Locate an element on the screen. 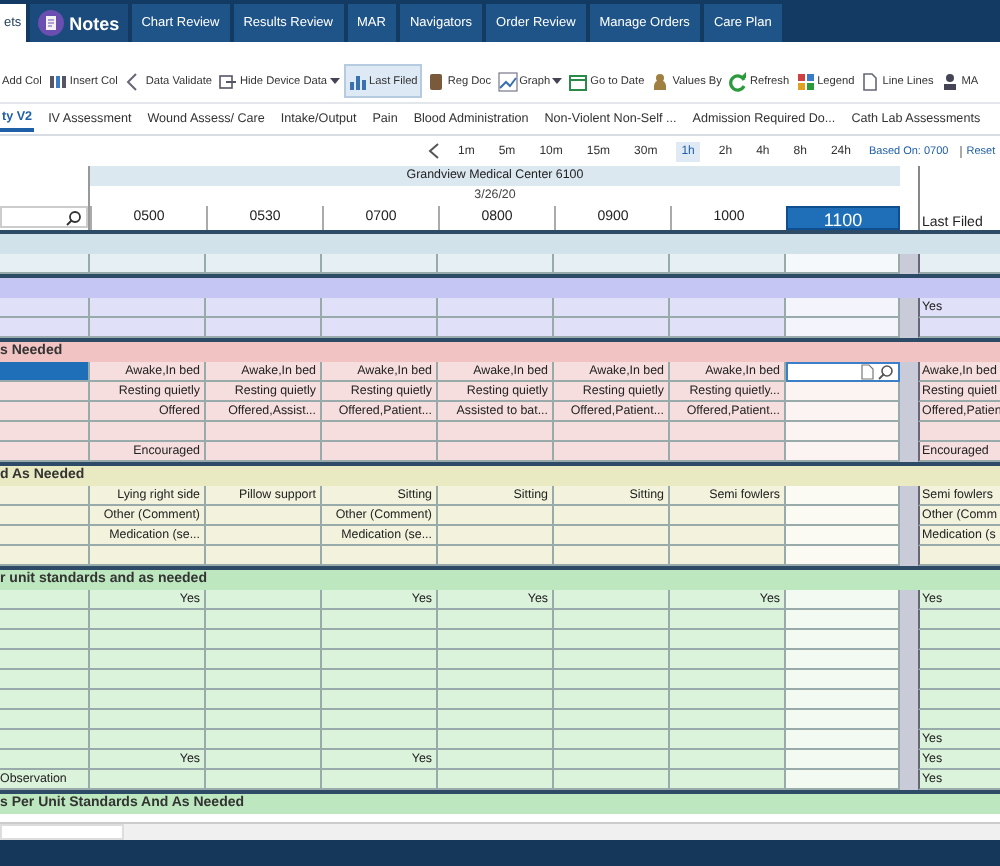  horizontal-scrollbar is located at coordinates (500, 831).